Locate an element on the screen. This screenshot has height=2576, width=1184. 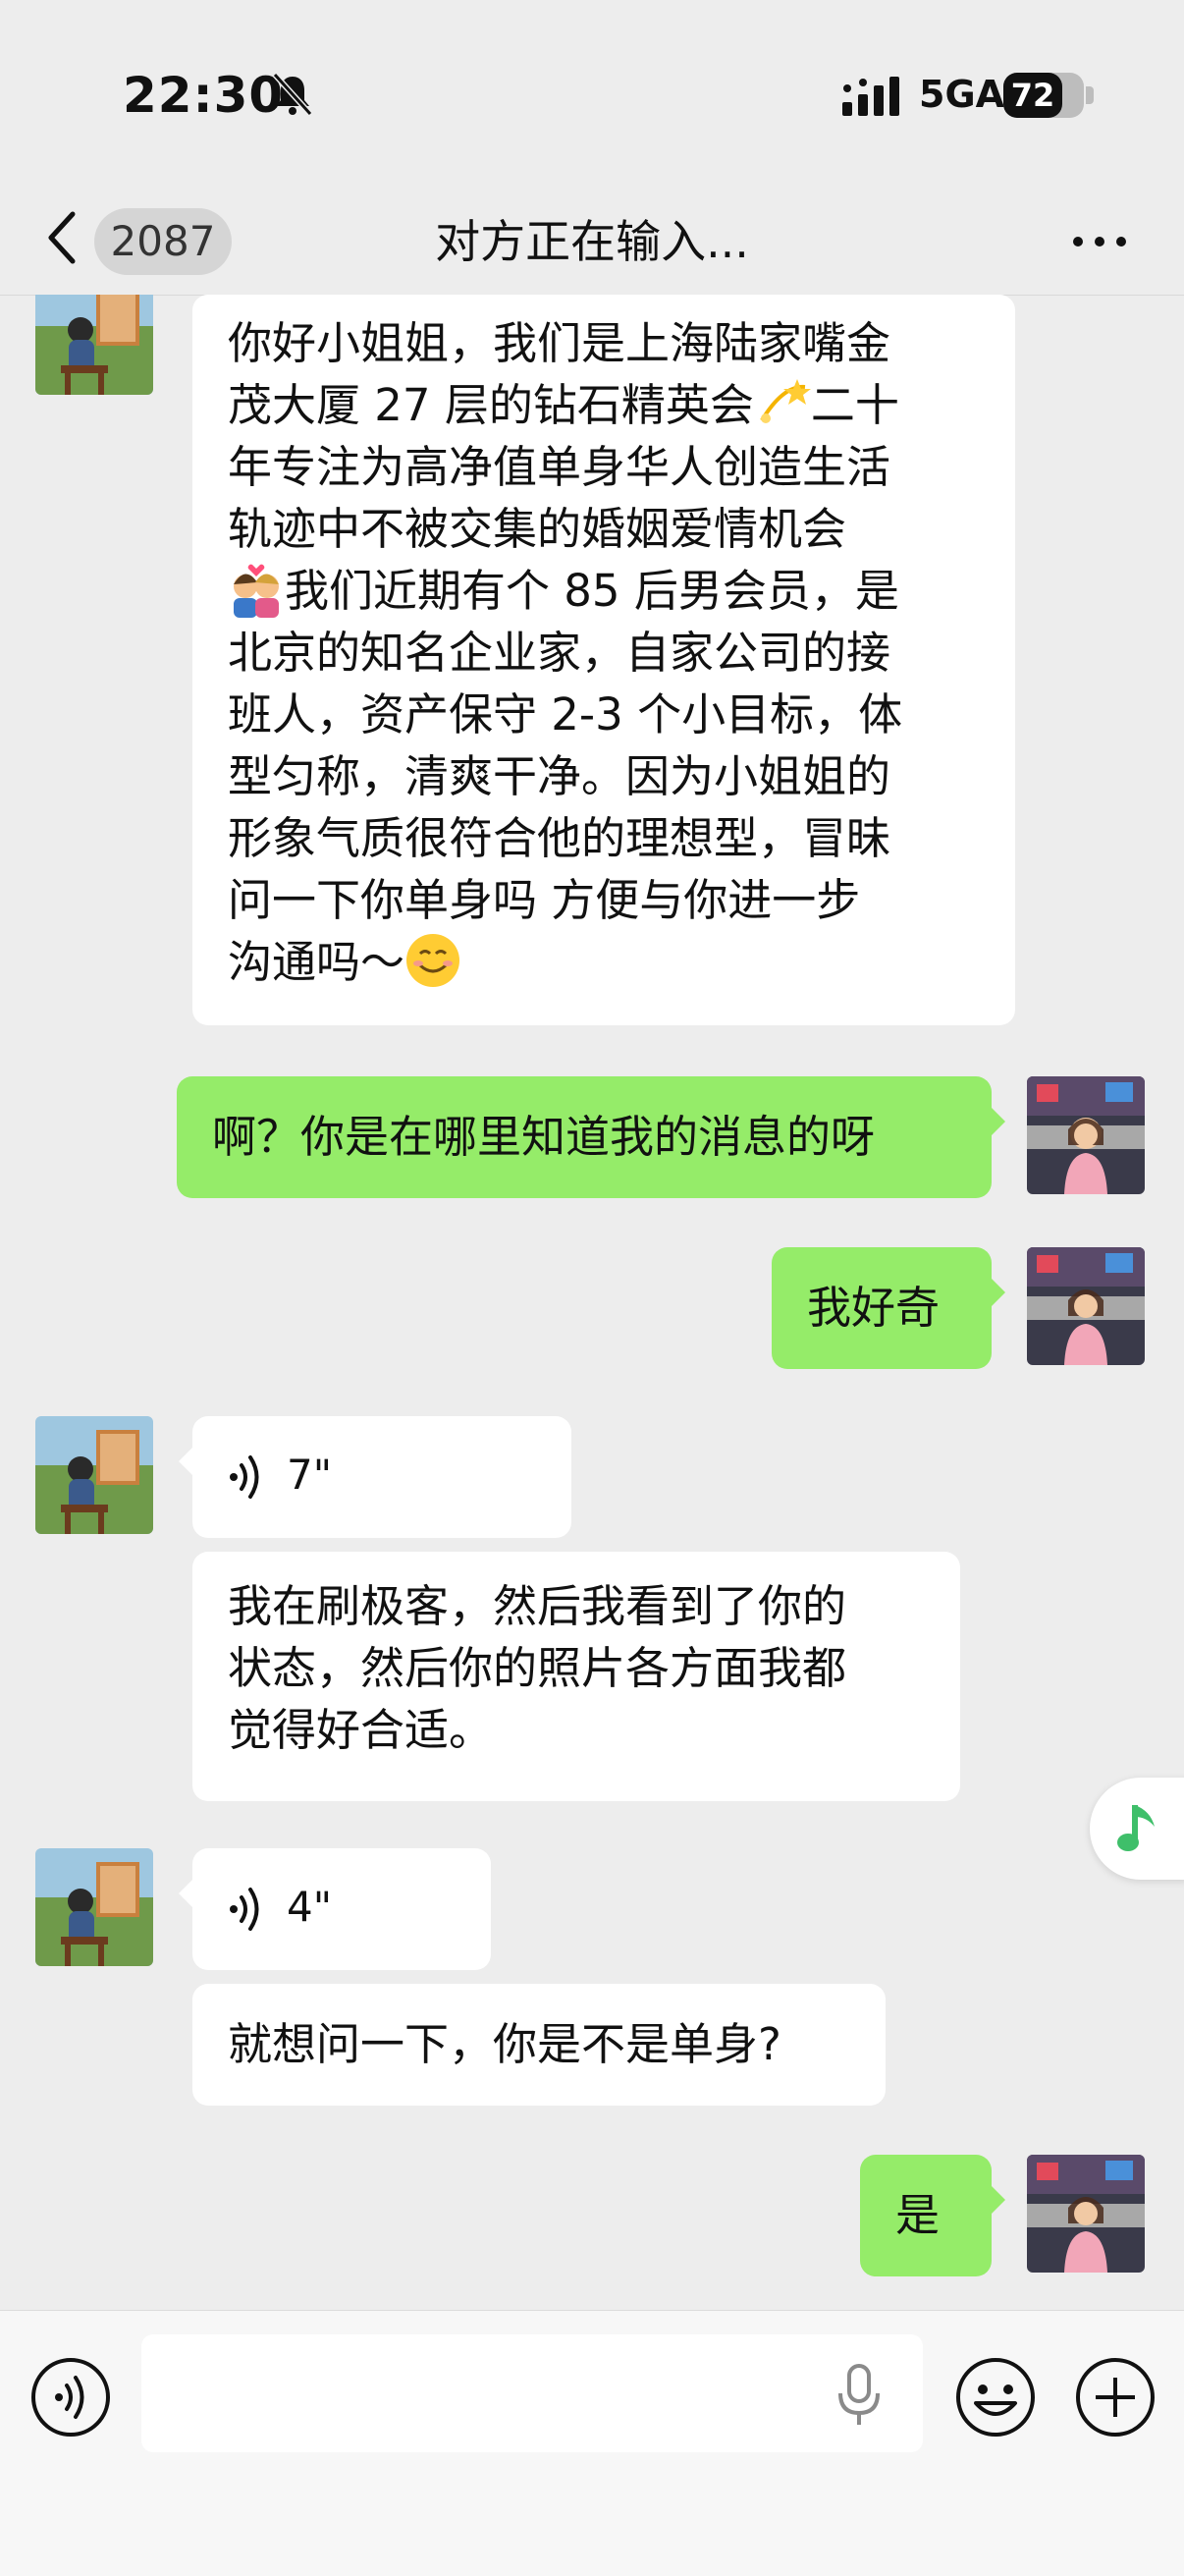
message-bubble-received: 我在刷极客，然后我看到了你的 状态，然后你的照片各方面我都 觉得好合适。 is located at coordinates (576, 1677).